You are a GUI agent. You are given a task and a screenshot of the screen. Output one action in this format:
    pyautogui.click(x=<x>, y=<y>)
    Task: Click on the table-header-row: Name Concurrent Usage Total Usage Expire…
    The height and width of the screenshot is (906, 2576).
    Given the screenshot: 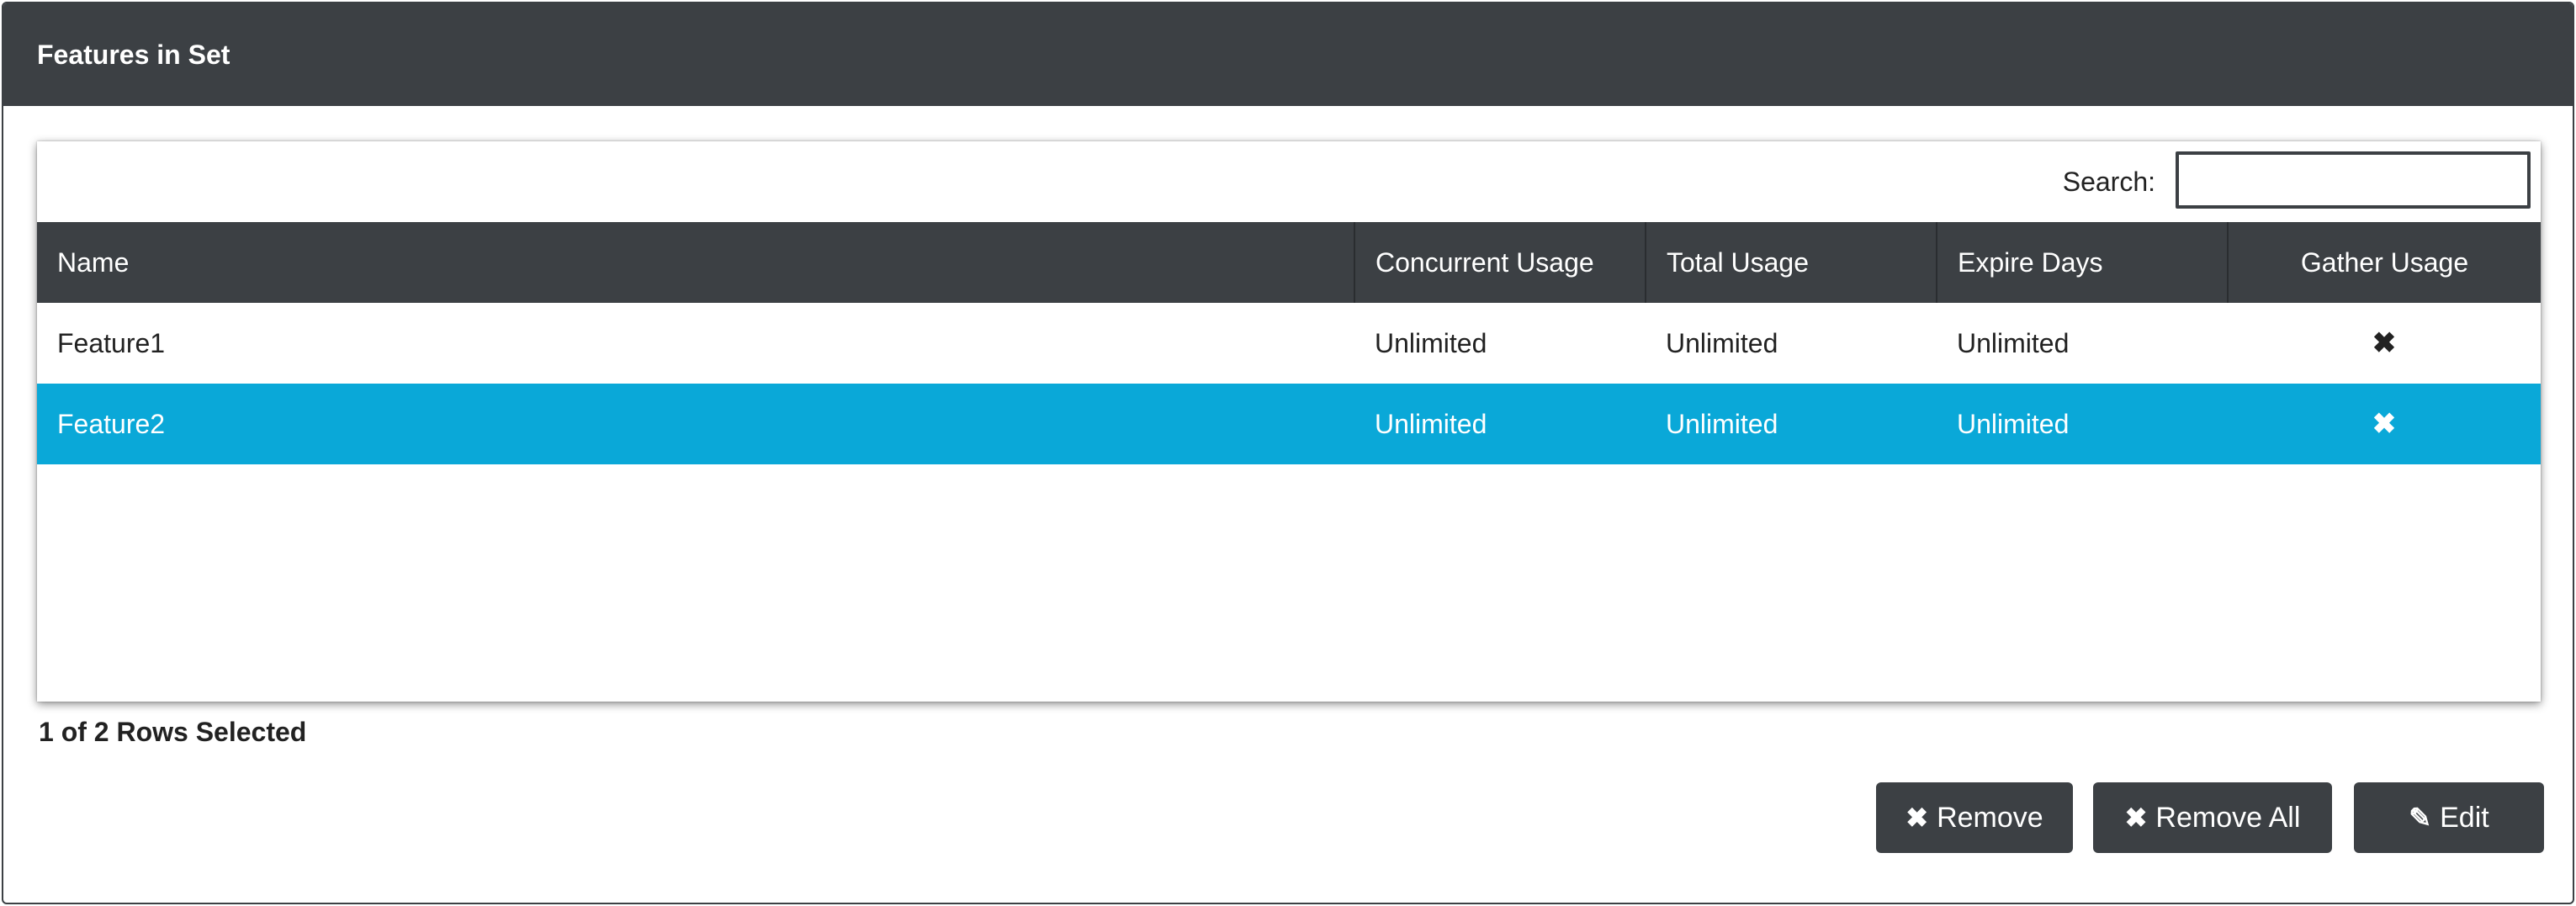 What is the action you would take?
    pyautogui.click(x=1289, y=262)
    